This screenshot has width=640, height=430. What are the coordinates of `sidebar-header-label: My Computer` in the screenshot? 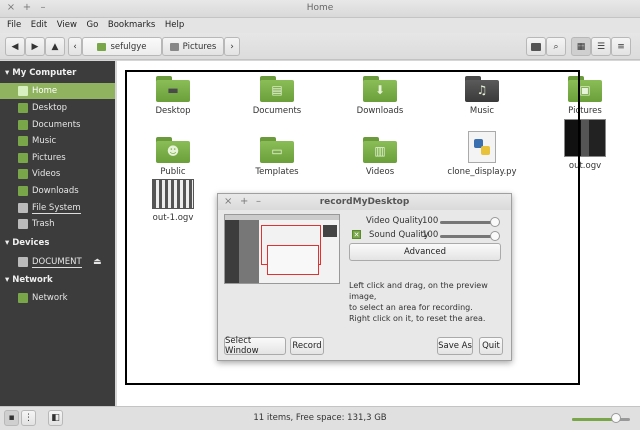 It's located at (44, 73).